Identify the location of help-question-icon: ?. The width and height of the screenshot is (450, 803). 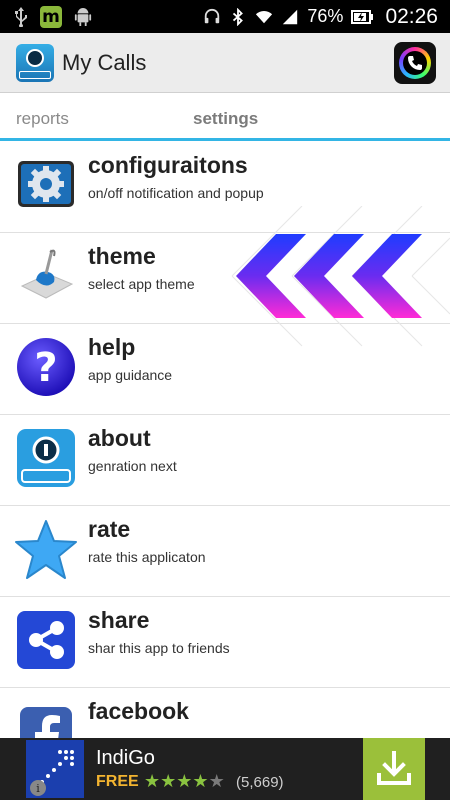
(46, 367).